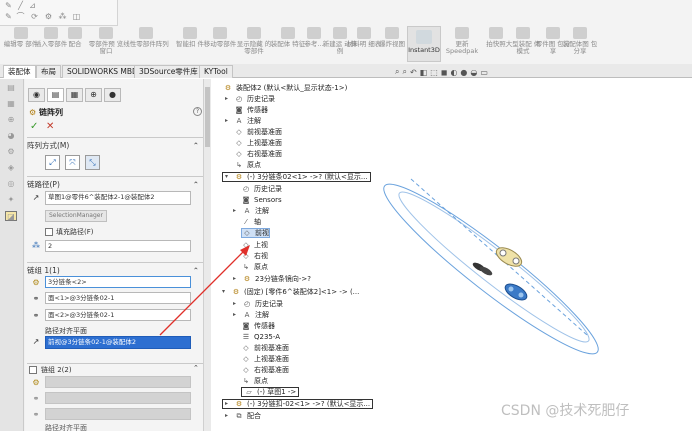 Image resolution: width=692 pixels, height=431 pixels. I want to click on display-style-icon: ◼, so click(444, 72).